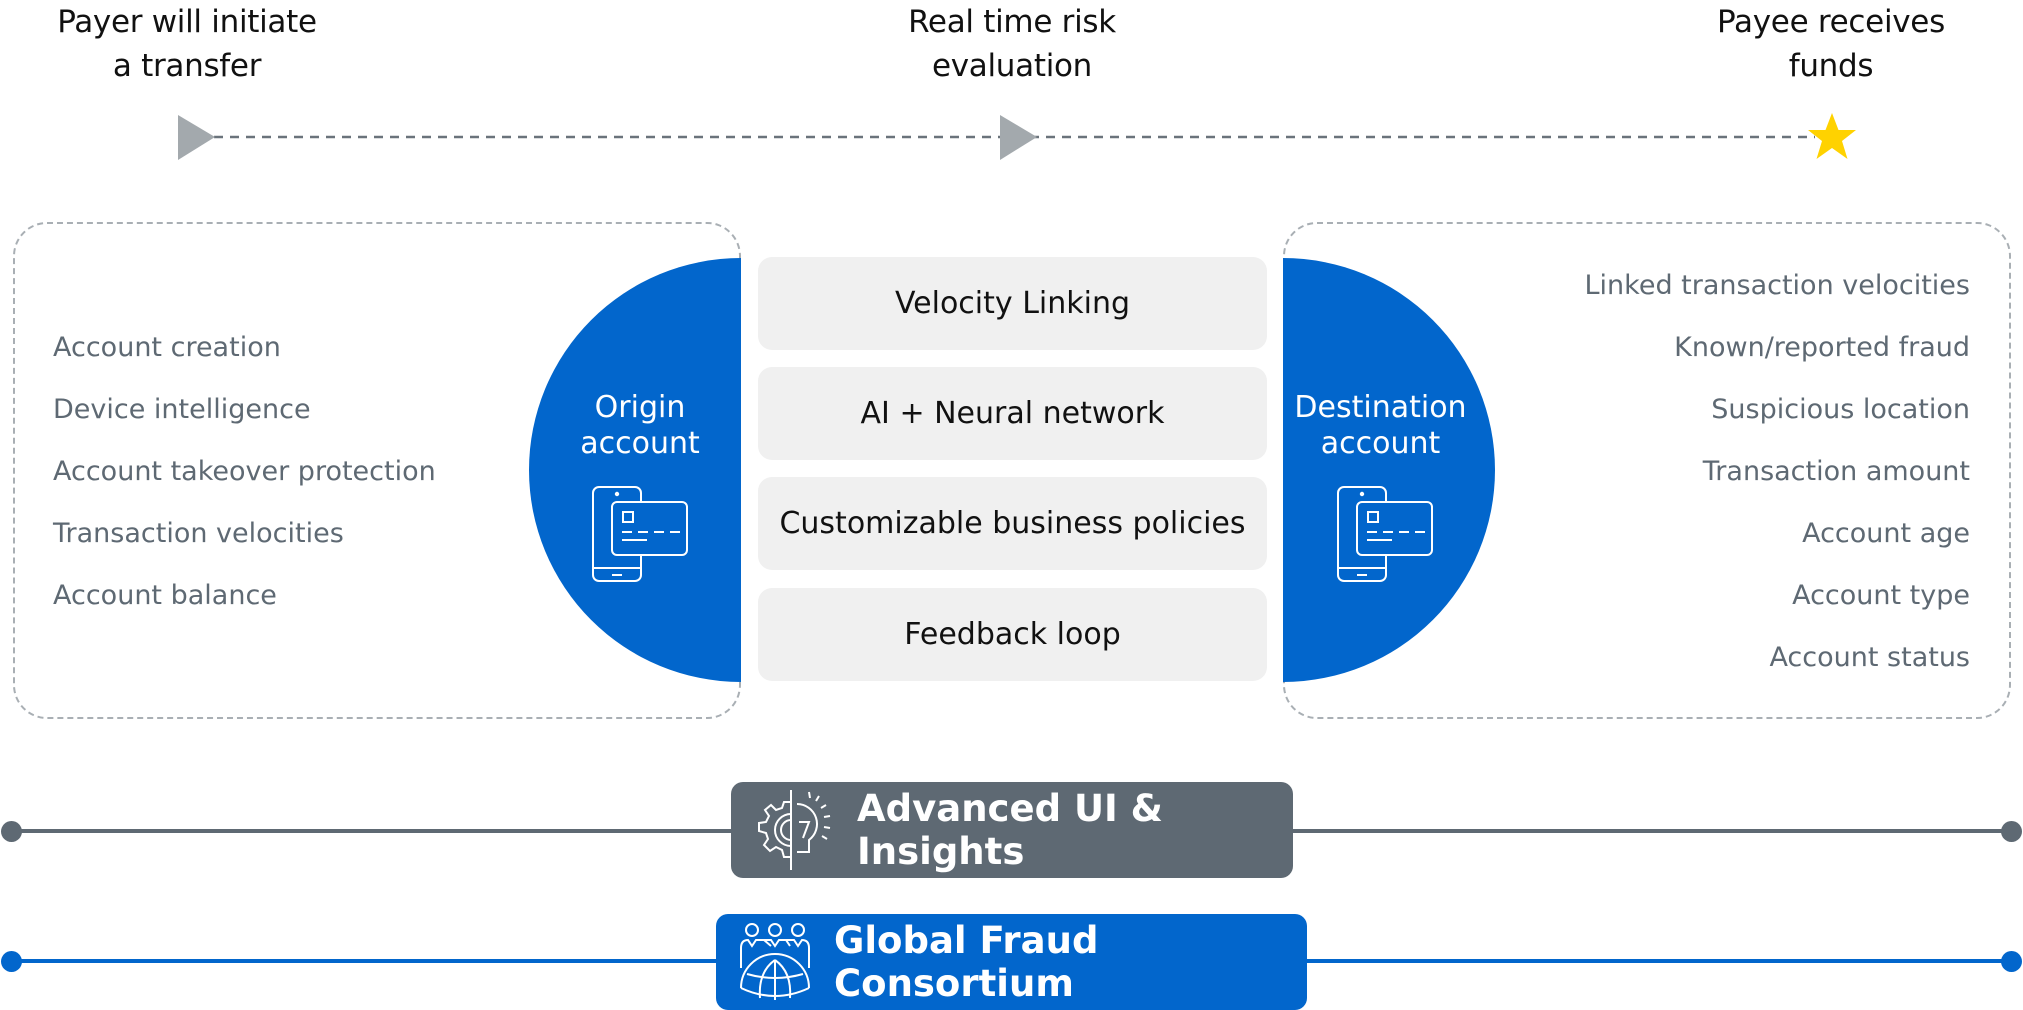  What do you see at coordinates (1822, 347) in the screenshot?
I see `destination-check-item: Known/reported fraud` at bounding box center [1822, 347].